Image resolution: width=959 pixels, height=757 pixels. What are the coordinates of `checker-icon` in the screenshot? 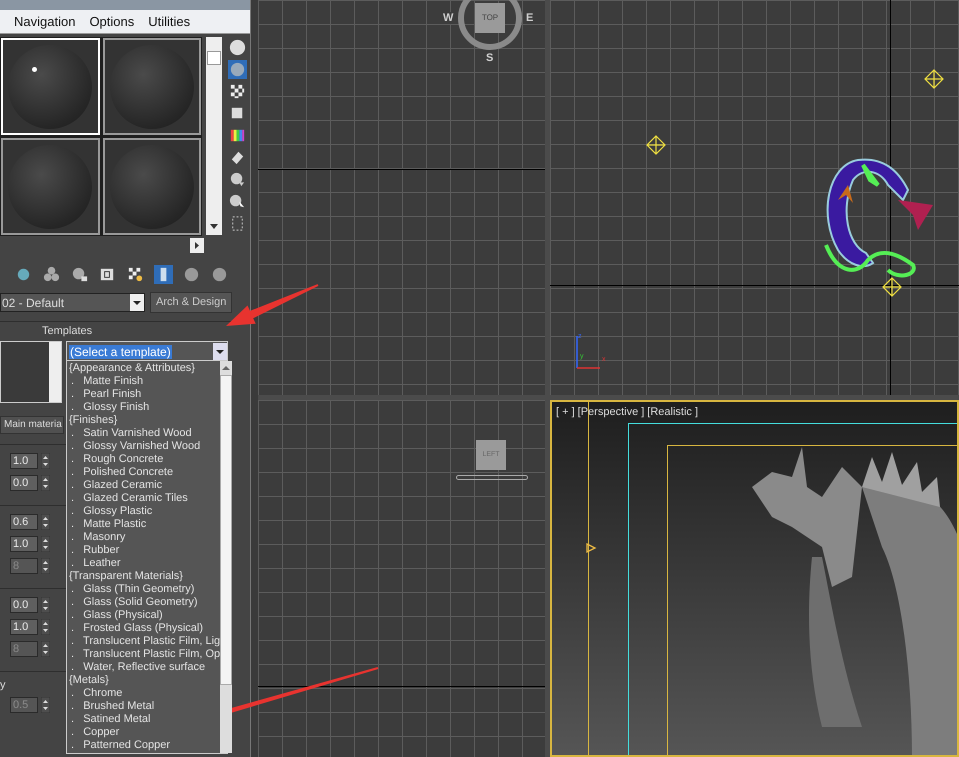 It's located at (237, 91).